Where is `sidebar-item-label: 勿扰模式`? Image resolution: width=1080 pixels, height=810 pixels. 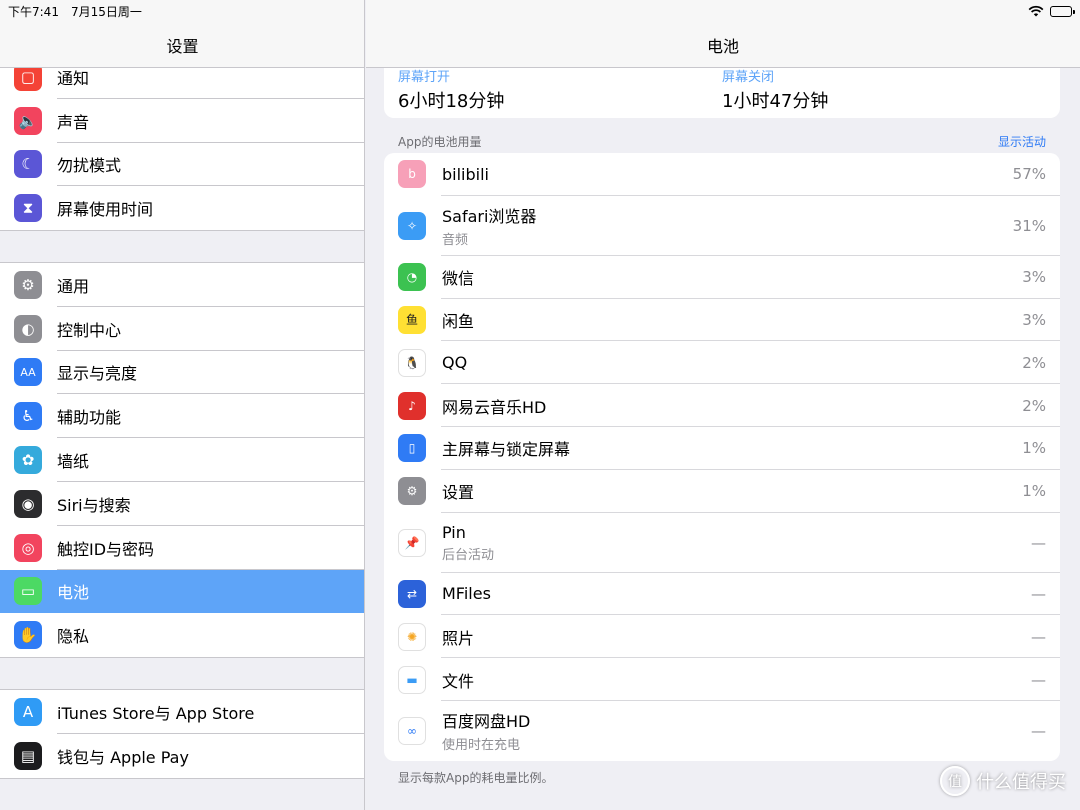 sidebar-item-label: 勿扰模式 is located at coordinates (89, 166).